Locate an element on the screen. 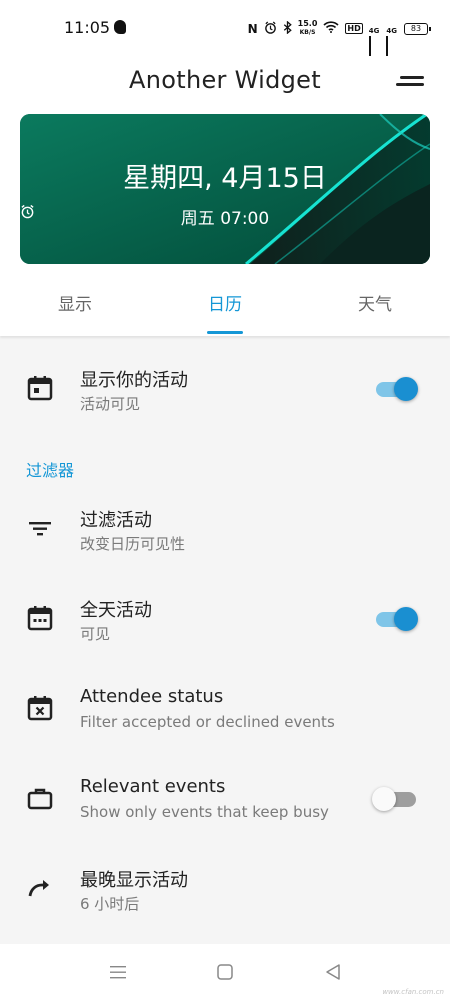  setting-filter-events: 过滤活动 改变日历可见性 is located at coordinates (225, 530).